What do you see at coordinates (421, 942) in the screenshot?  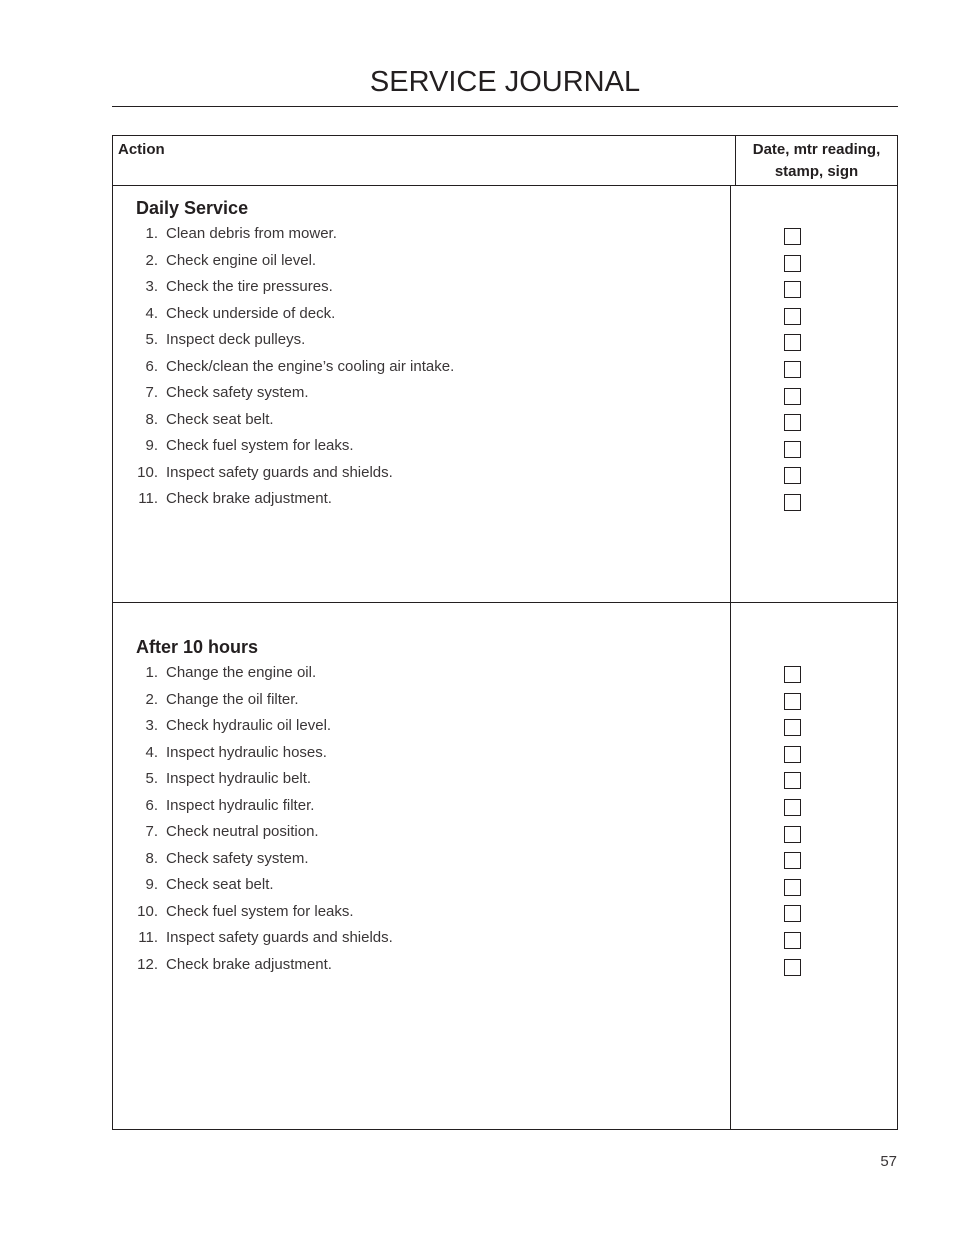 I see `task-item: 11. Inspect safety guards and shields.` at bounding box center [421, 942].